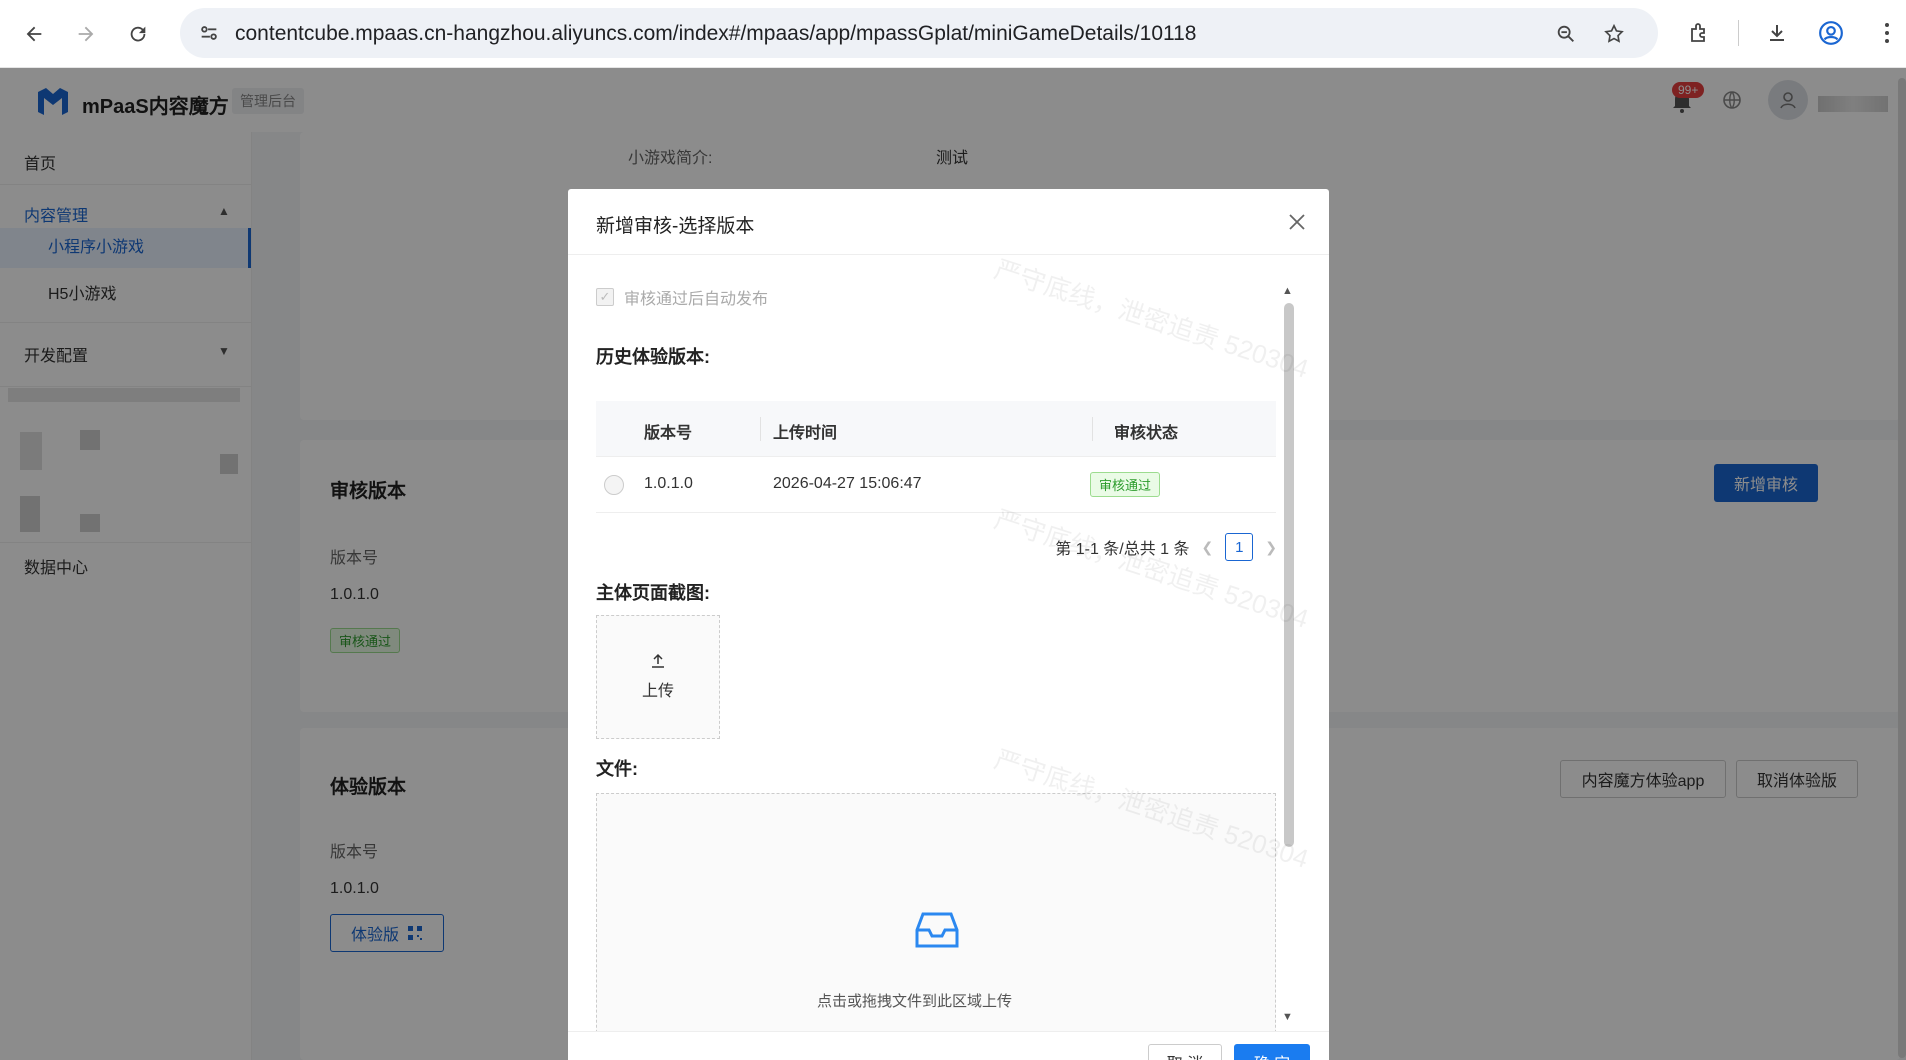 The width and height of the screenshot is (1906, 1060). Describe the element at coordinates (1297, 222) in the screenshot. I see `close-icon` at that location.